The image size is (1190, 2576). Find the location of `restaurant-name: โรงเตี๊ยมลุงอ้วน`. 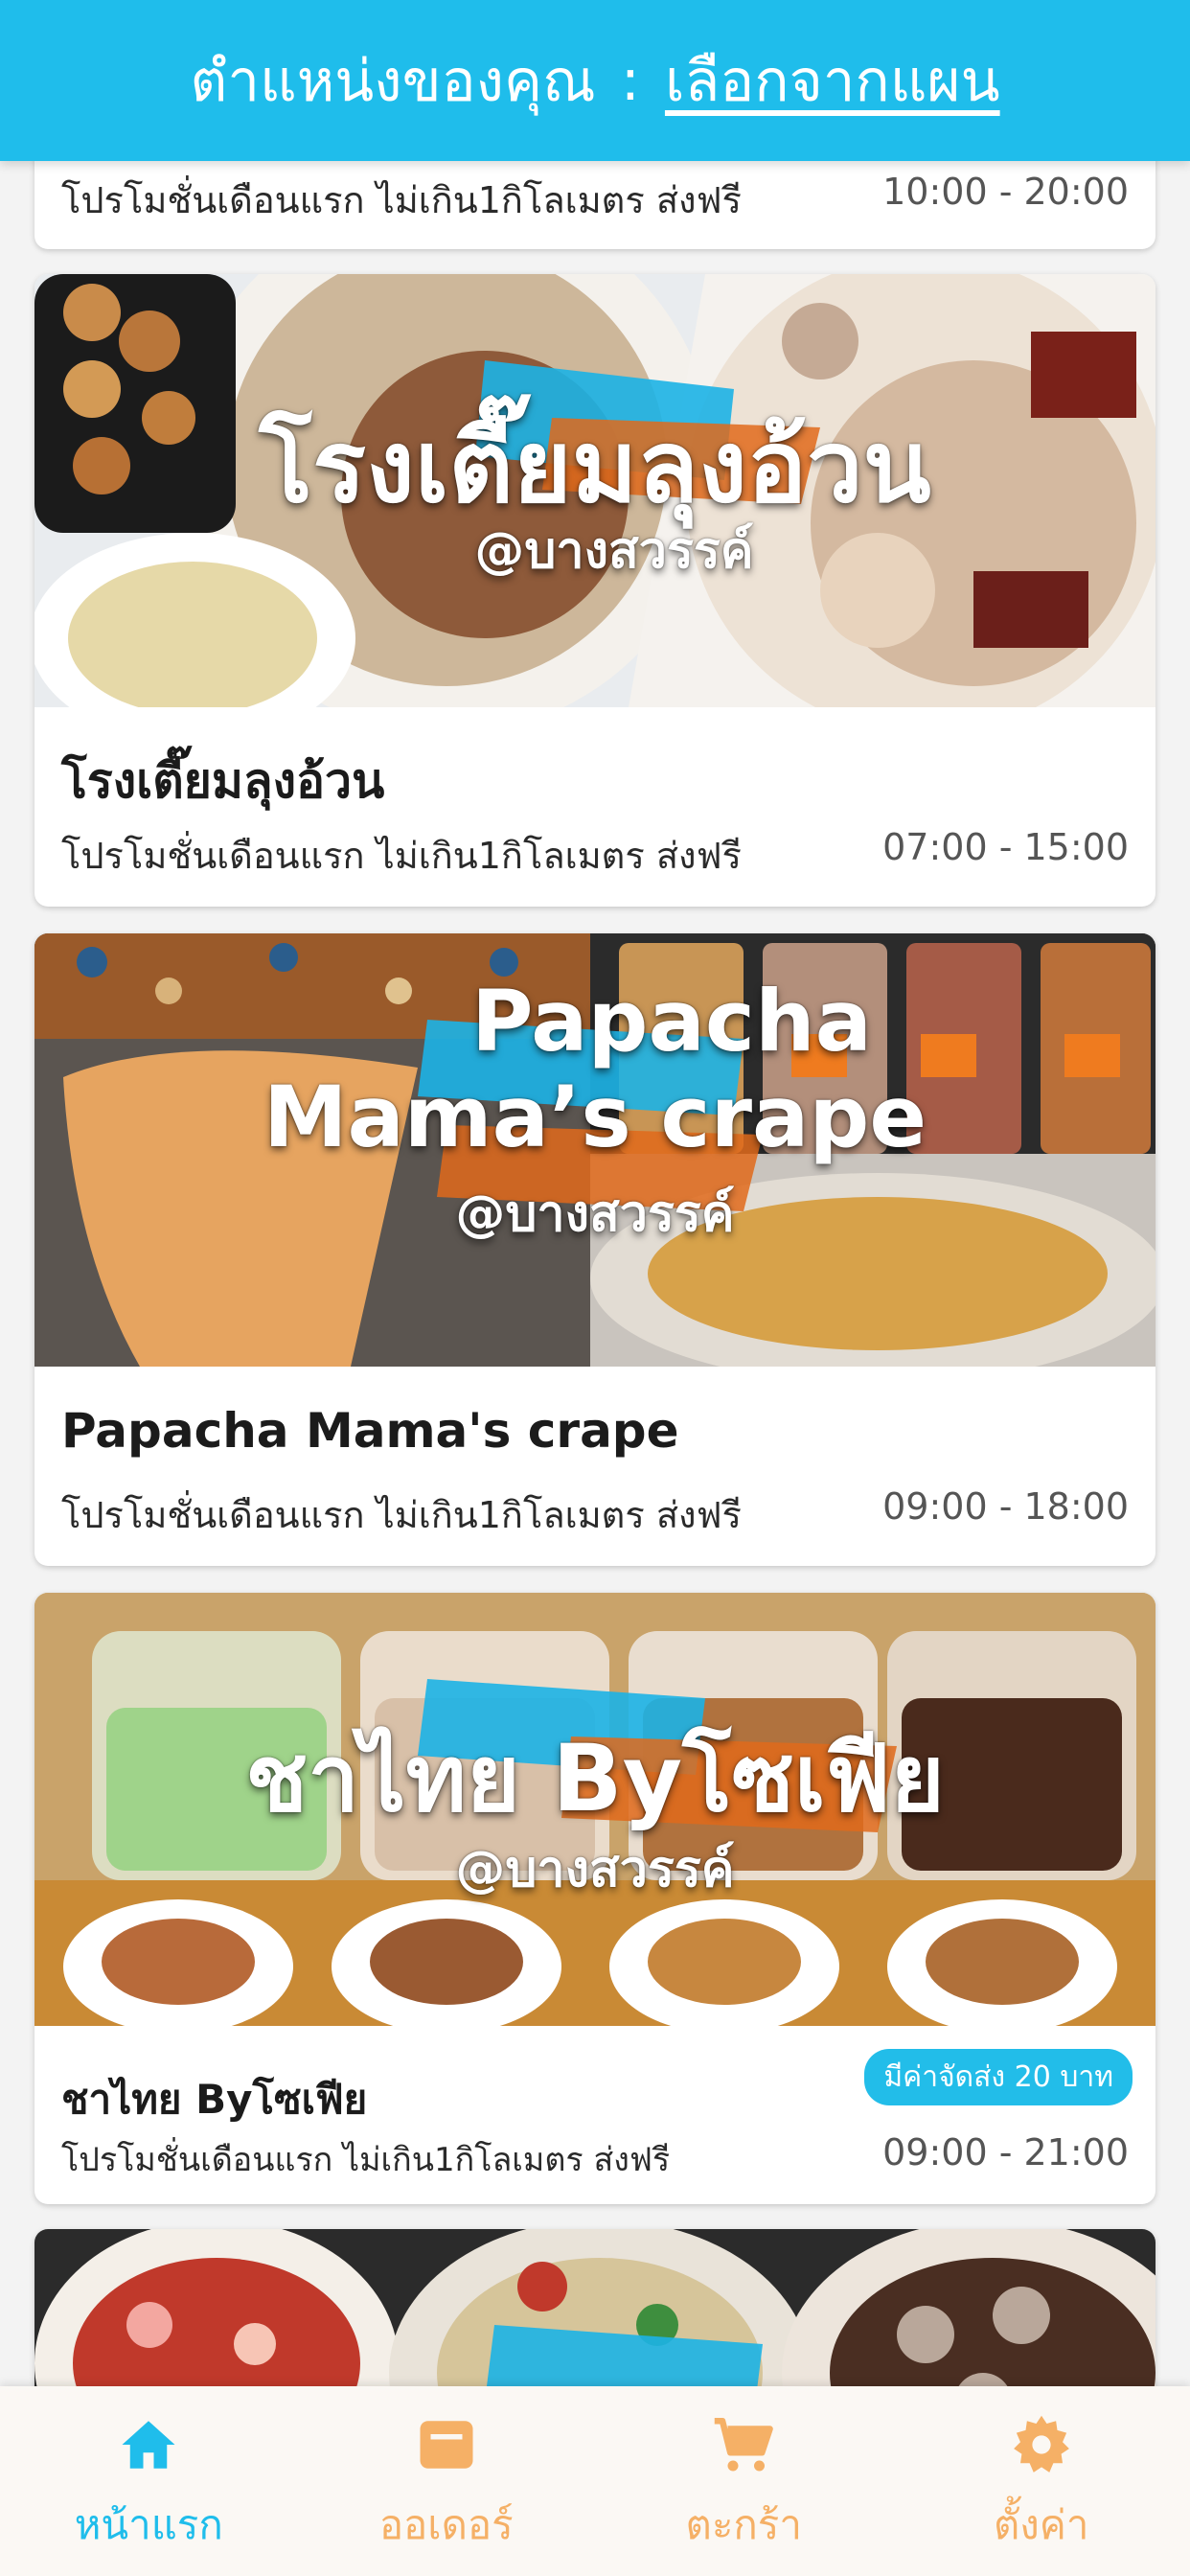

restaurant-name: โรงเตี๊ยมลุงอ้วน is located at coordinates (223, 781).